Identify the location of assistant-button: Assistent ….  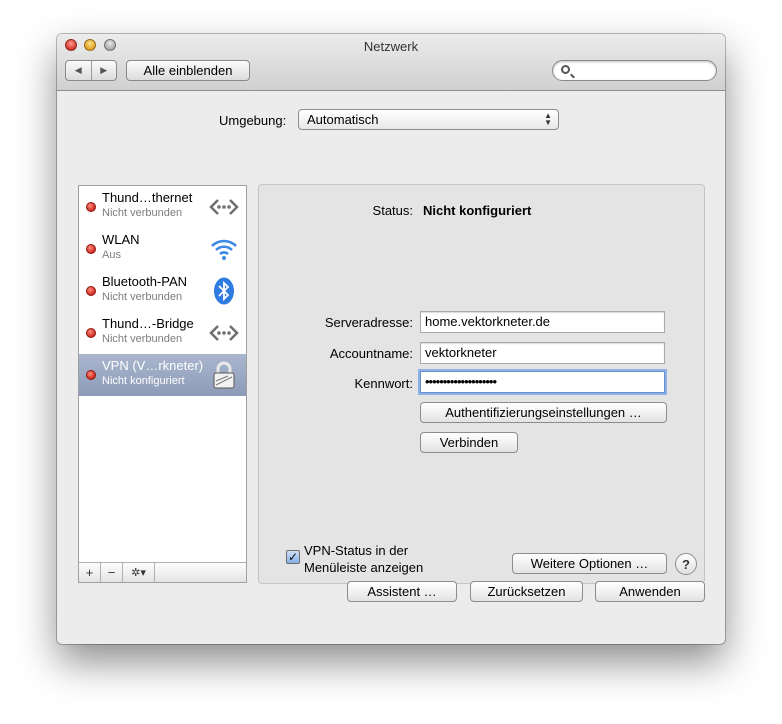
(402, 591).